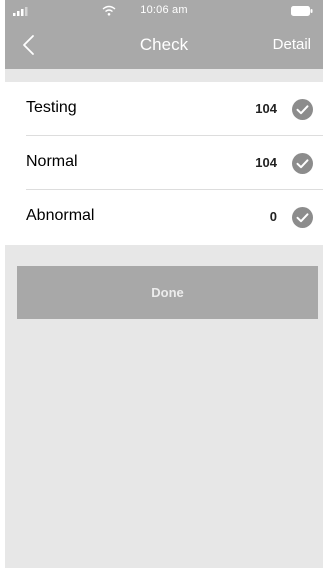  I want to click on list-item-abnormal: Abnormal 0, so click(164, 217).